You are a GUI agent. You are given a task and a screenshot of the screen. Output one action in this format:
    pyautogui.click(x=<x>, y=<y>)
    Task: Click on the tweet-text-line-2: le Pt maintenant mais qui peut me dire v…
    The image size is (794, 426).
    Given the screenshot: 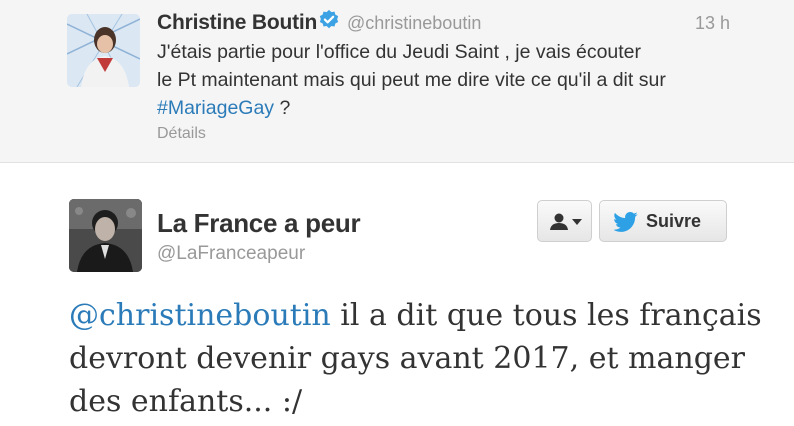 What is the action you would take?
    pyautogui.click(x=411, y=80)
    